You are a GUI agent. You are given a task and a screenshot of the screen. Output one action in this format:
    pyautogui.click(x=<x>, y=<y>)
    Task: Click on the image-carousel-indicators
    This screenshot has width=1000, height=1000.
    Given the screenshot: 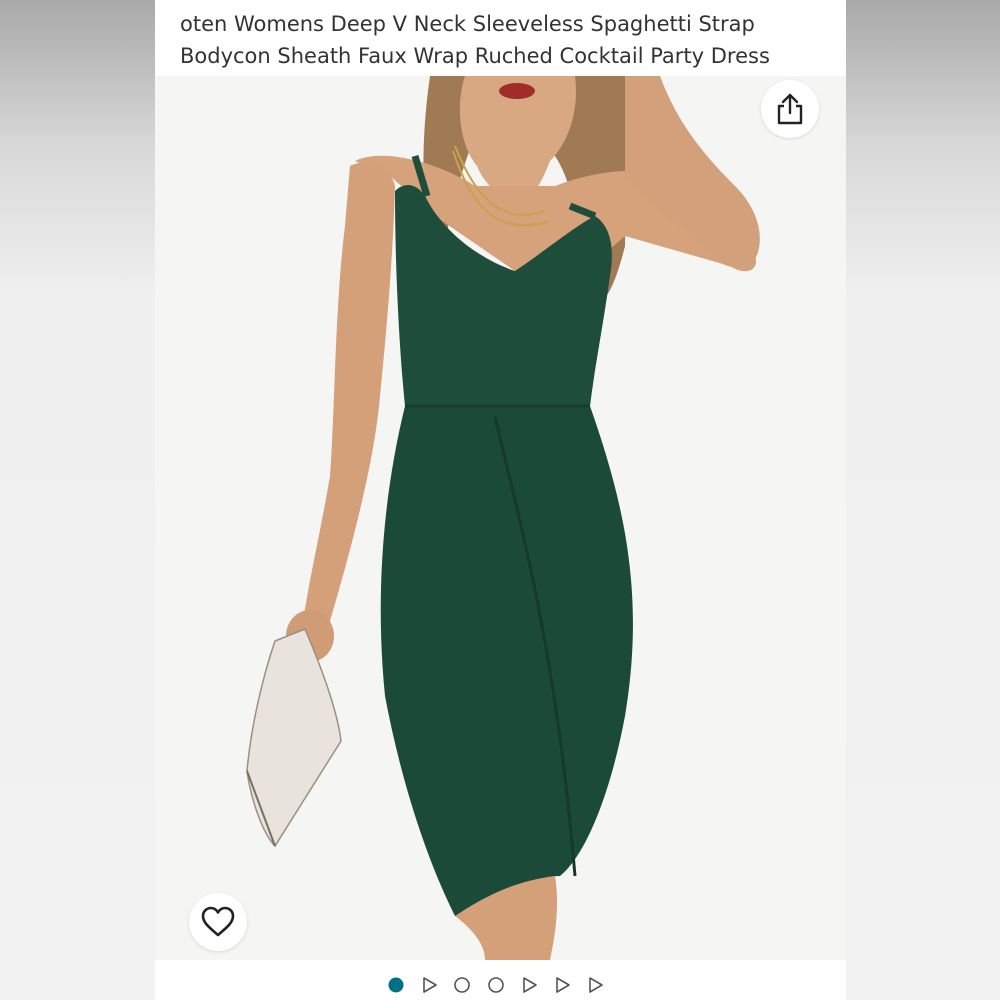 What is the action you would take?
    pyautogui.click(x=500, y=981)
    